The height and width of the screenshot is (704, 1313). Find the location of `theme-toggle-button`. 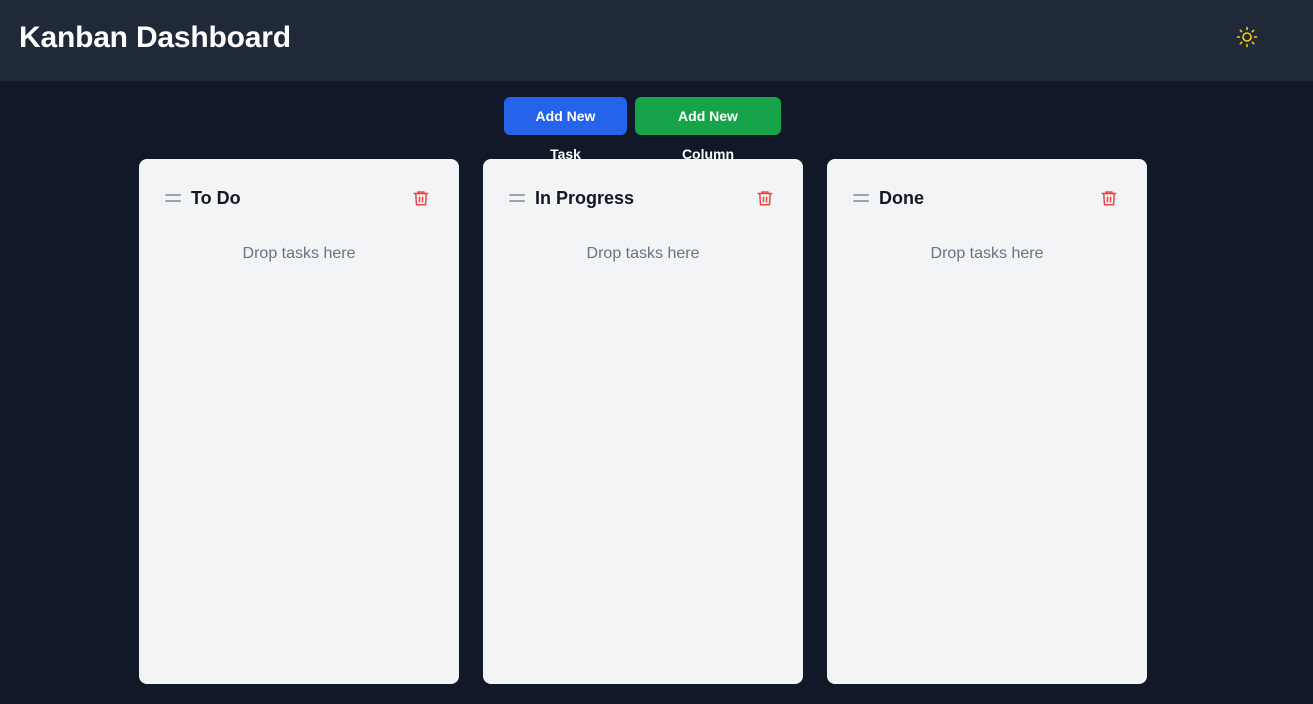

theme-toggle-button is located at coordinates (1247, 37).